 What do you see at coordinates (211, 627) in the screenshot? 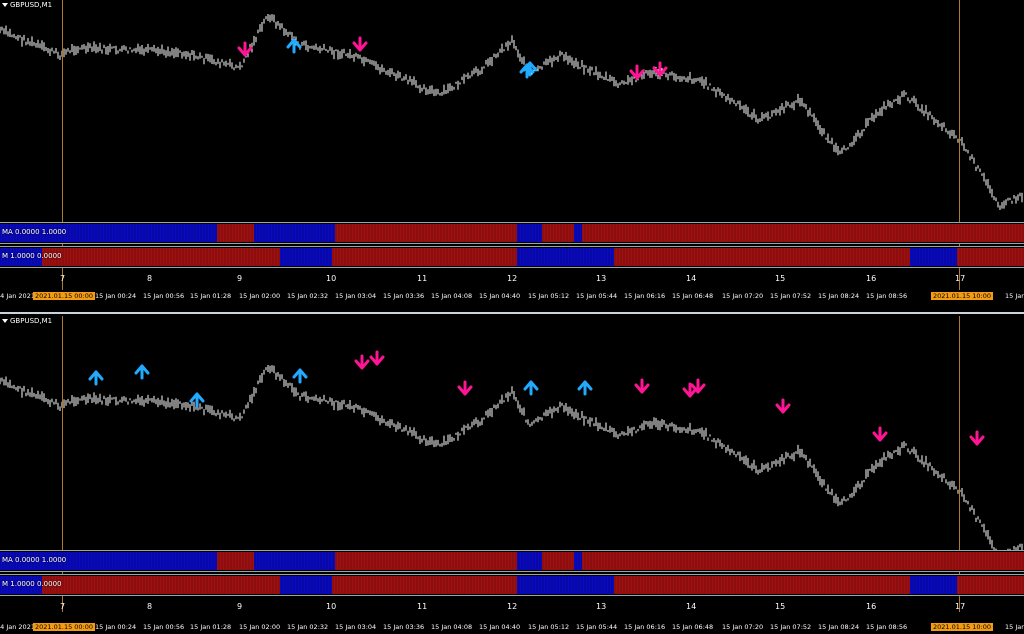
I see `time-axis-label: 15 Jan 01:28` at bounding box center [211, 627].